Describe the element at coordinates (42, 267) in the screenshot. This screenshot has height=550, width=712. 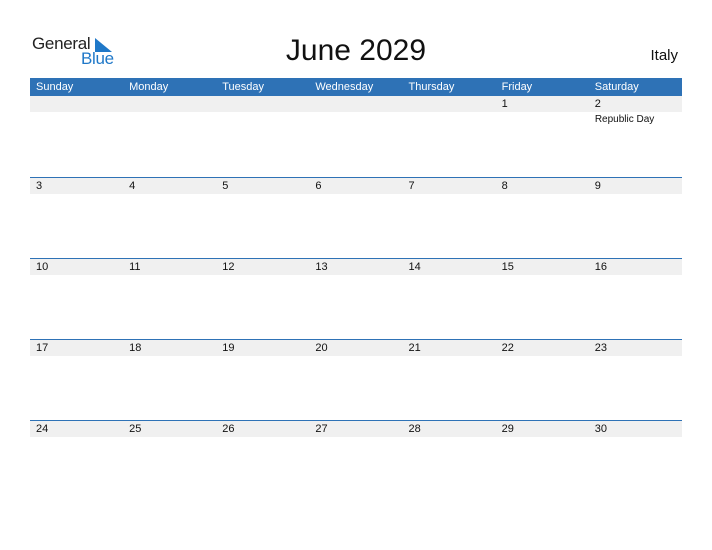
I see `day-number: 10` at that location.